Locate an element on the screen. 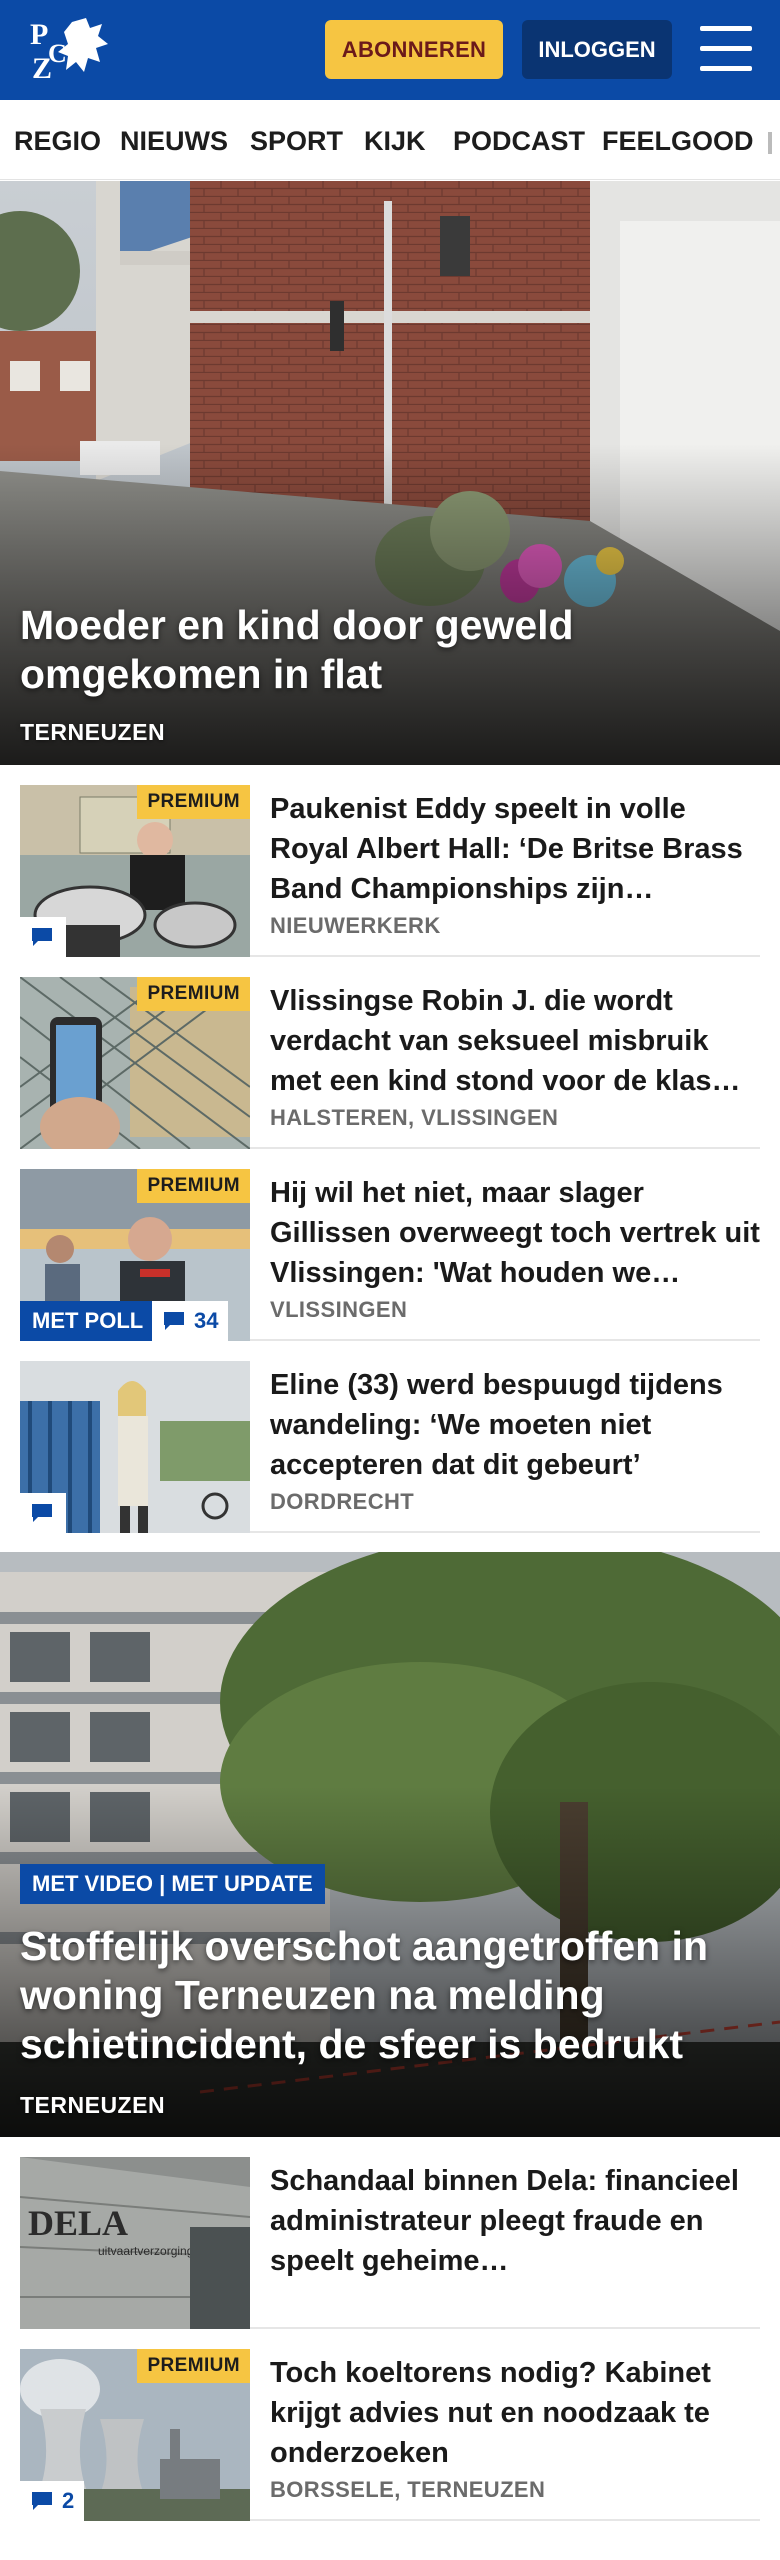 The height and width of the screenshot is (2560, 780). section-nav: REGIO NIEUWS SPORT KIJK PODCAST FEELGOOD is located at coordinates (390, 140).